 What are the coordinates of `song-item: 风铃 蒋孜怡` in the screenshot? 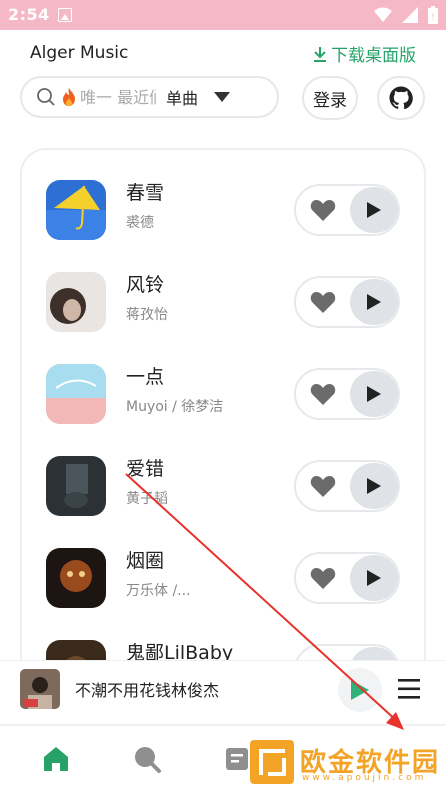 It's located at (223, 298).